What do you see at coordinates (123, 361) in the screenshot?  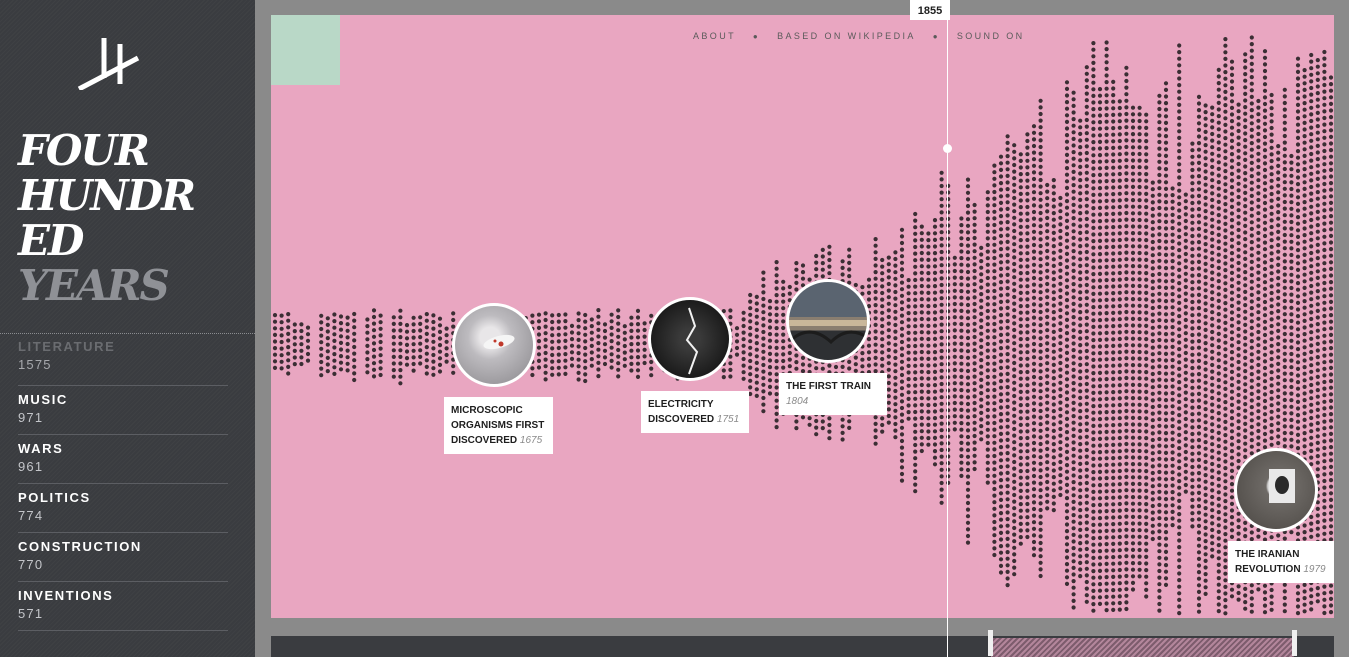 I see `category-literature: LITERATURE 1575` at bounding box center [123, 361].